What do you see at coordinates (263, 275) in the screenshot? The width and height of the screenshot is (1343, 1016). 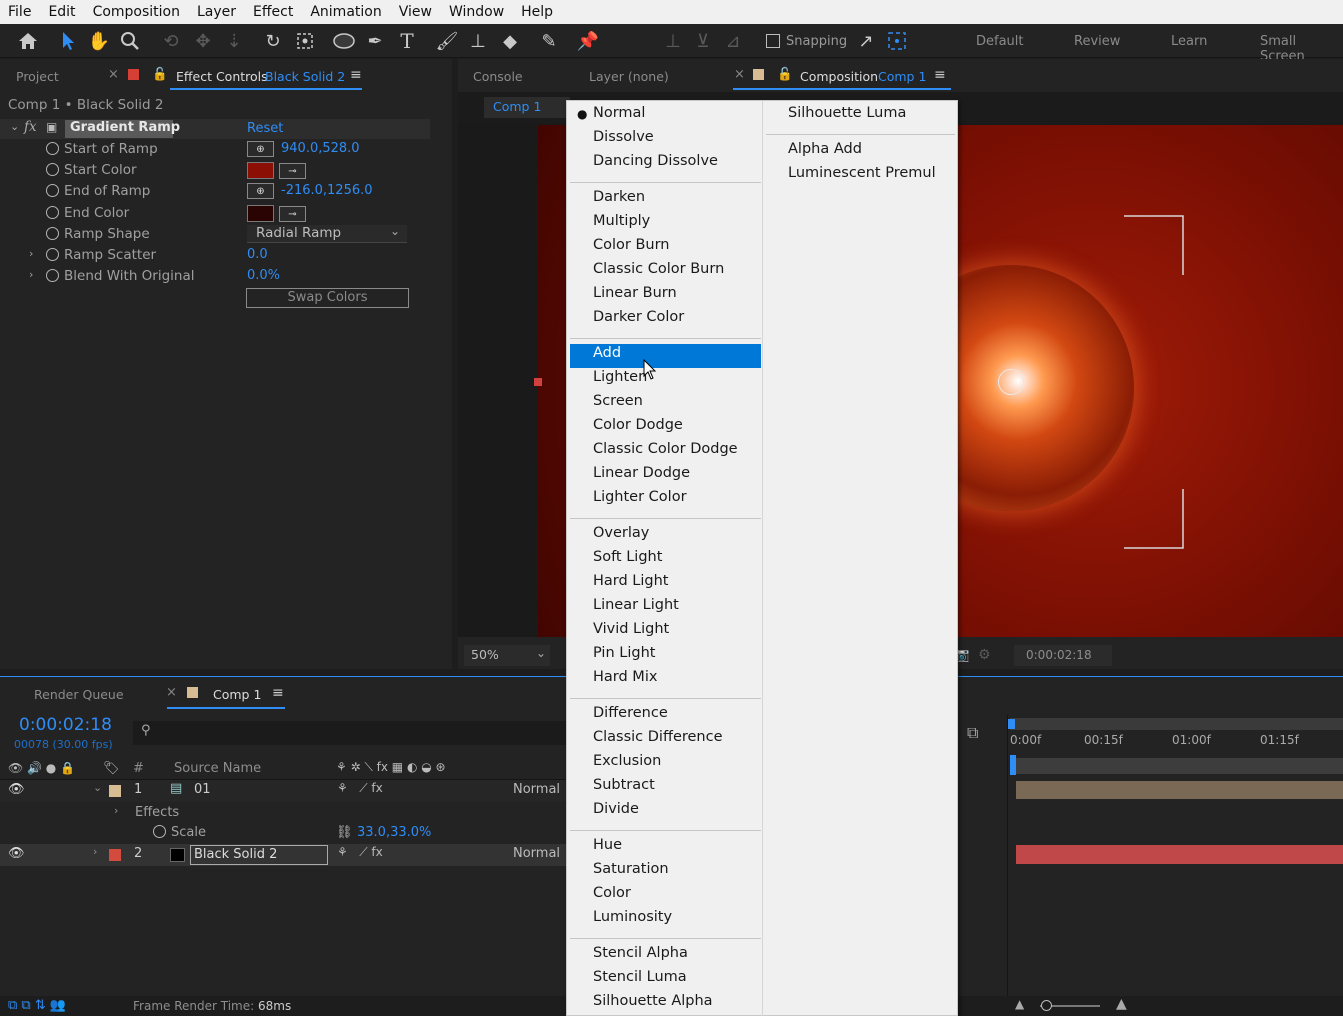 I see `blend-with-original-value: 0.0%` at bounding box center [263, 275].